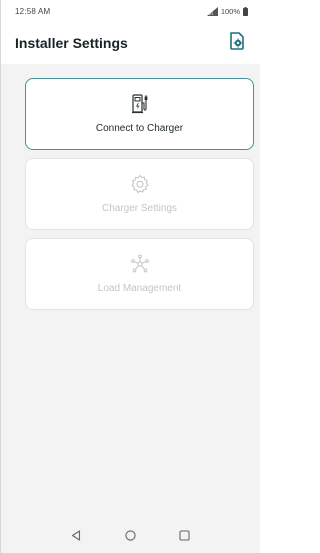 The width and height of the screenshot is (320, 553). Describe the element at coordinates (210, 13) in the screenshot. I see `svg-text: 4G` at that location.